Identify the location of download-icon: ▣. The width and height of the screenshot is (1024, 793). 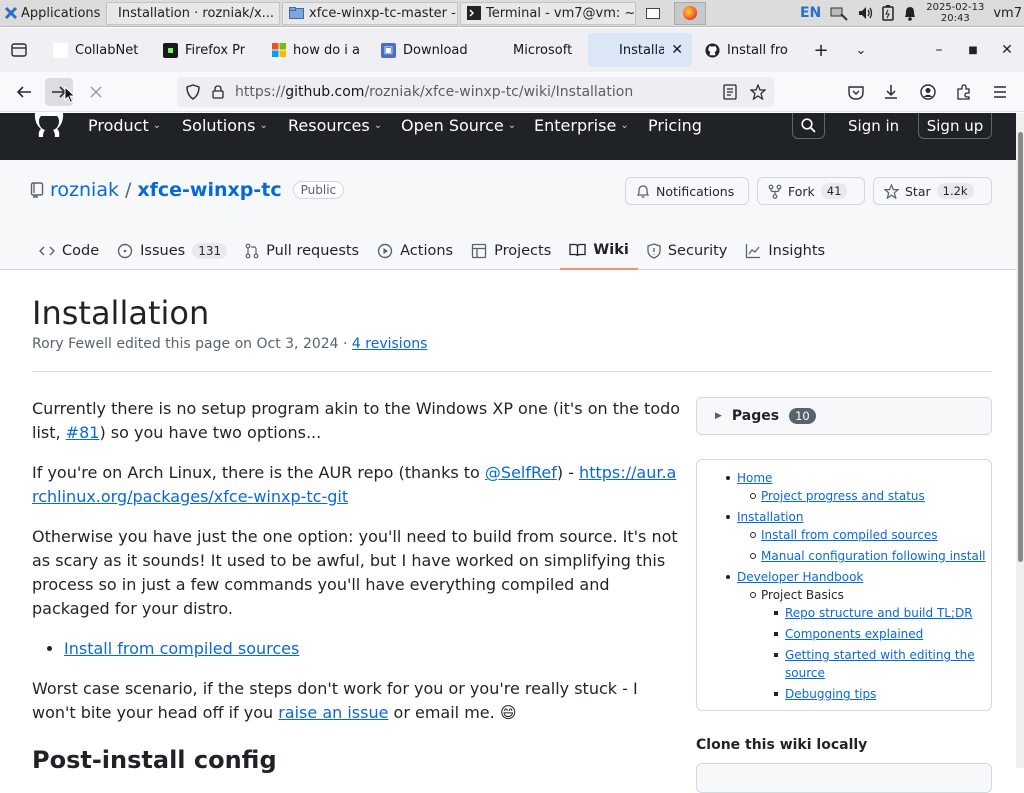
(388, 50).